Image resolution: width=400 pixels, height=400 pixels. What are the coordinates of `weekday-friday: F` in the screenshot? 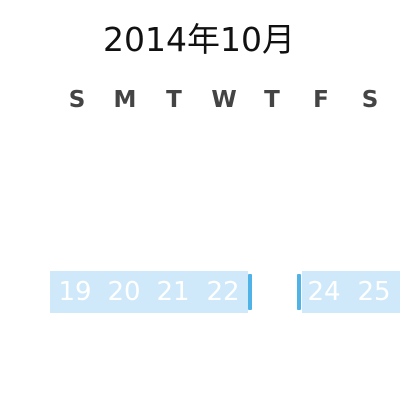 It's located at (321, 100).